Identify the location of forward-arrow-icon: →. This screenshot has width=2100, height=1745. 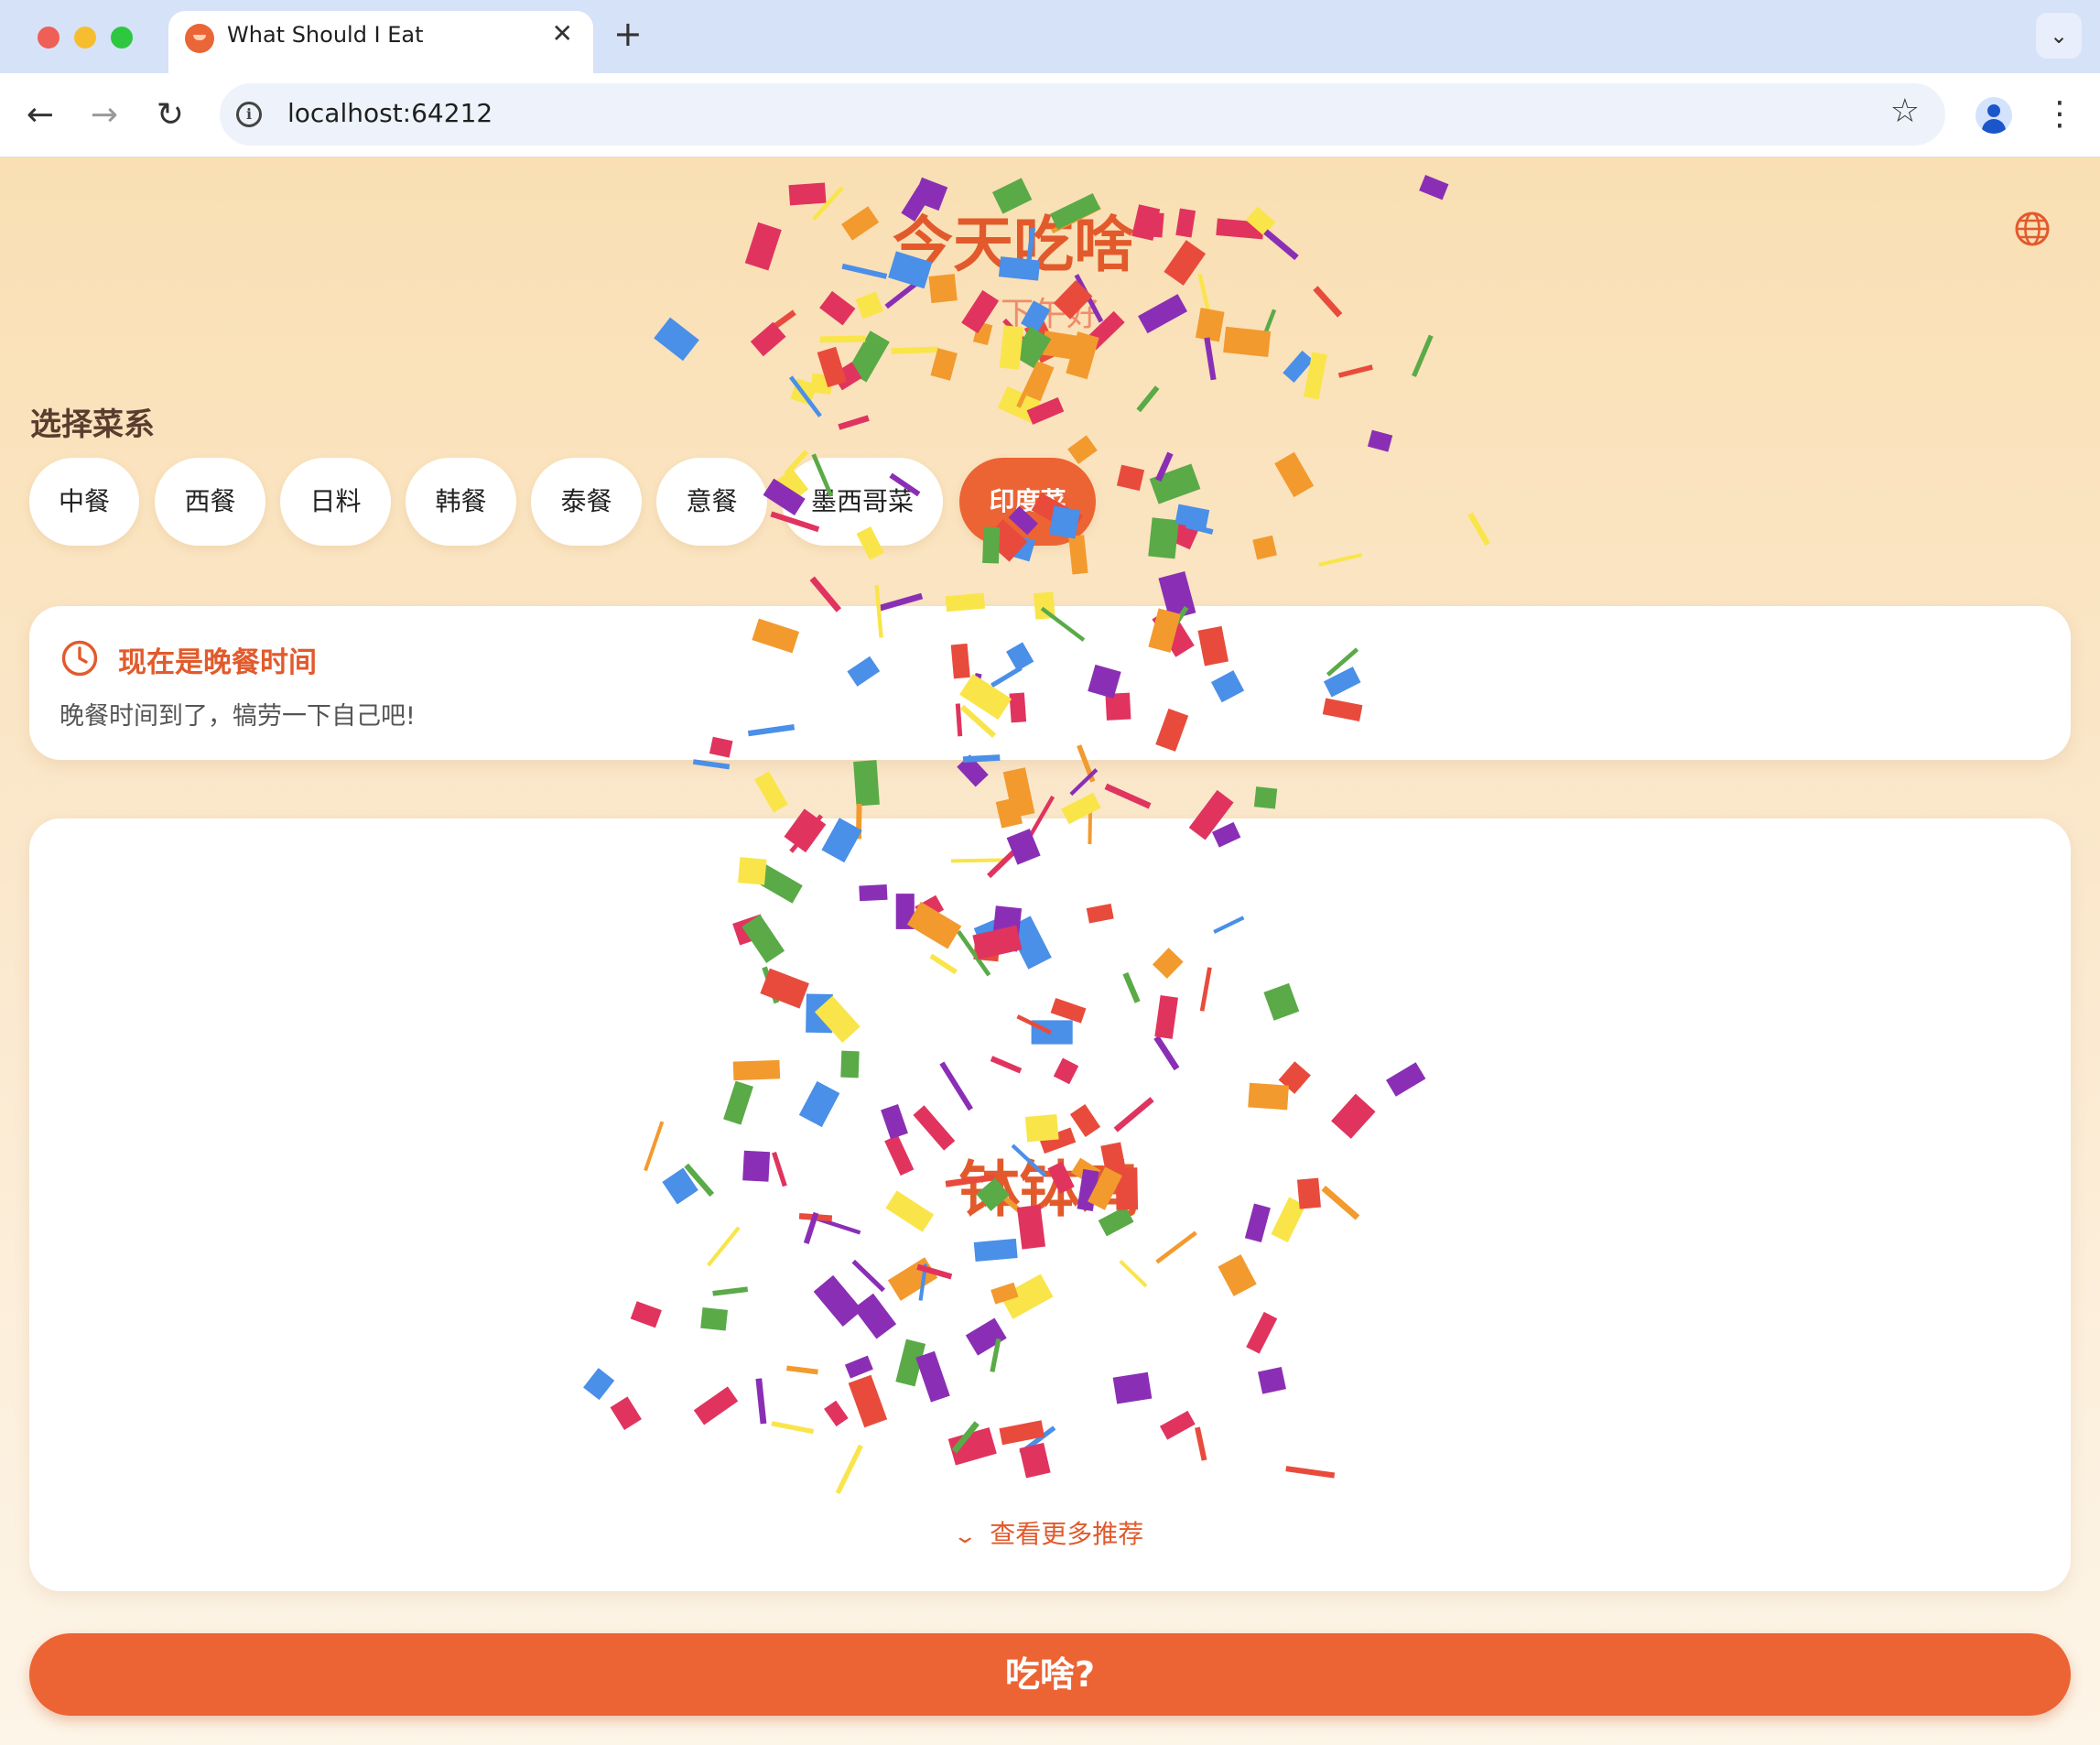
(104, 115).